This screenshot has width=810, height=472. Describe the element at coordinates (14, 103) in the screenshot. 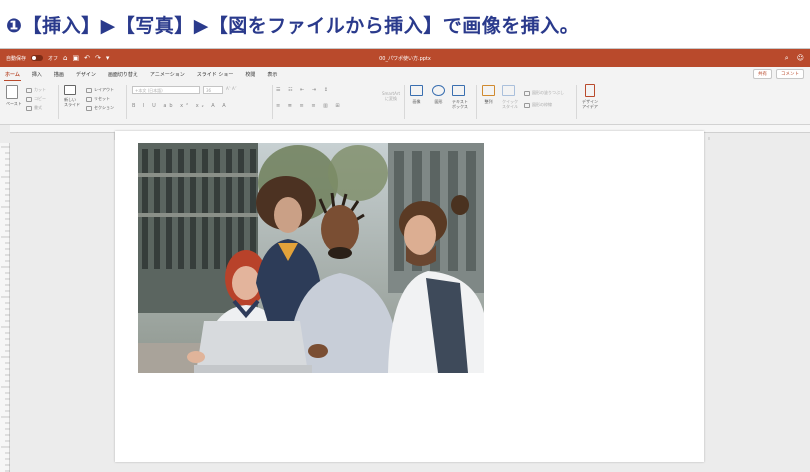

I see `paste-label: ペースト` at that location.